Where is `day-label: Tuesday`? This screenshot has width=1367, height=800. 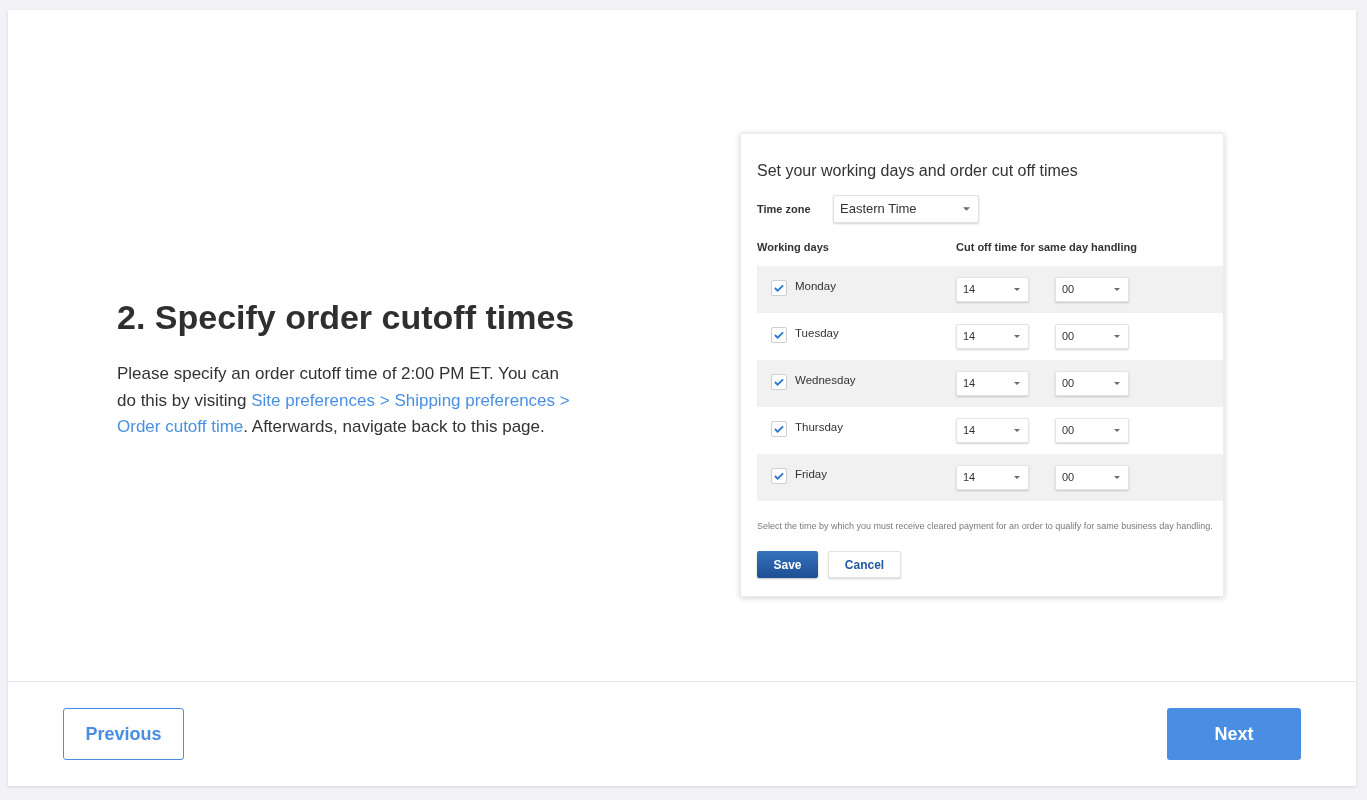
day-label: Tuesday is located at coordinates (817, 333).